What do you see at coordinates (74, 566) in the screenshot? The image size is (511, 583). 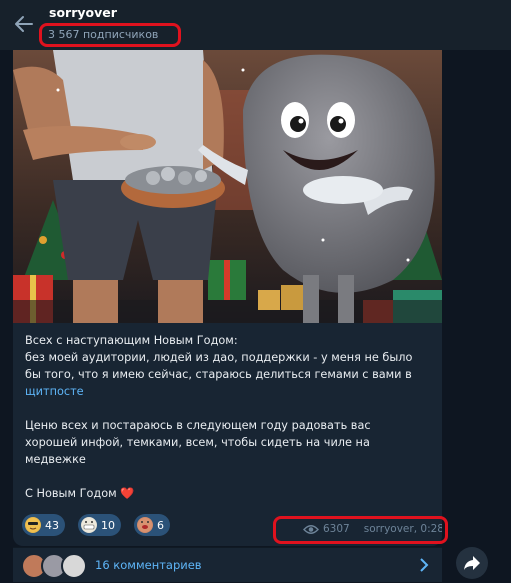 I see `avatar` at bounding box center [74, 566].